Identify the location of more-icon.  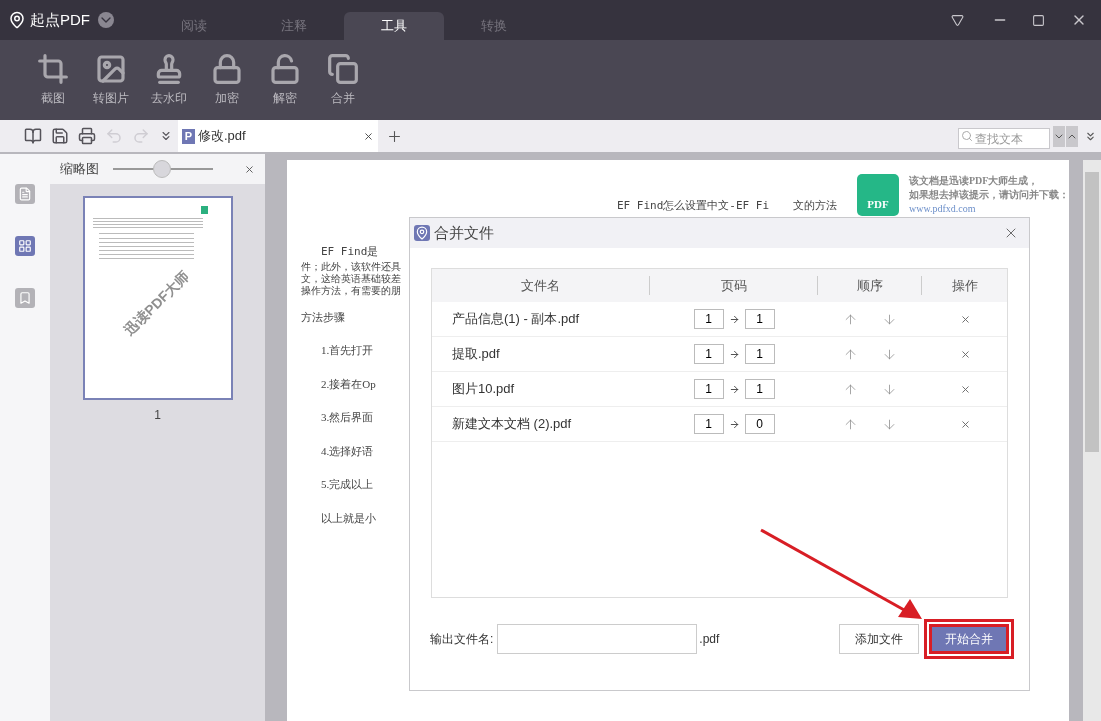
(166, 136).